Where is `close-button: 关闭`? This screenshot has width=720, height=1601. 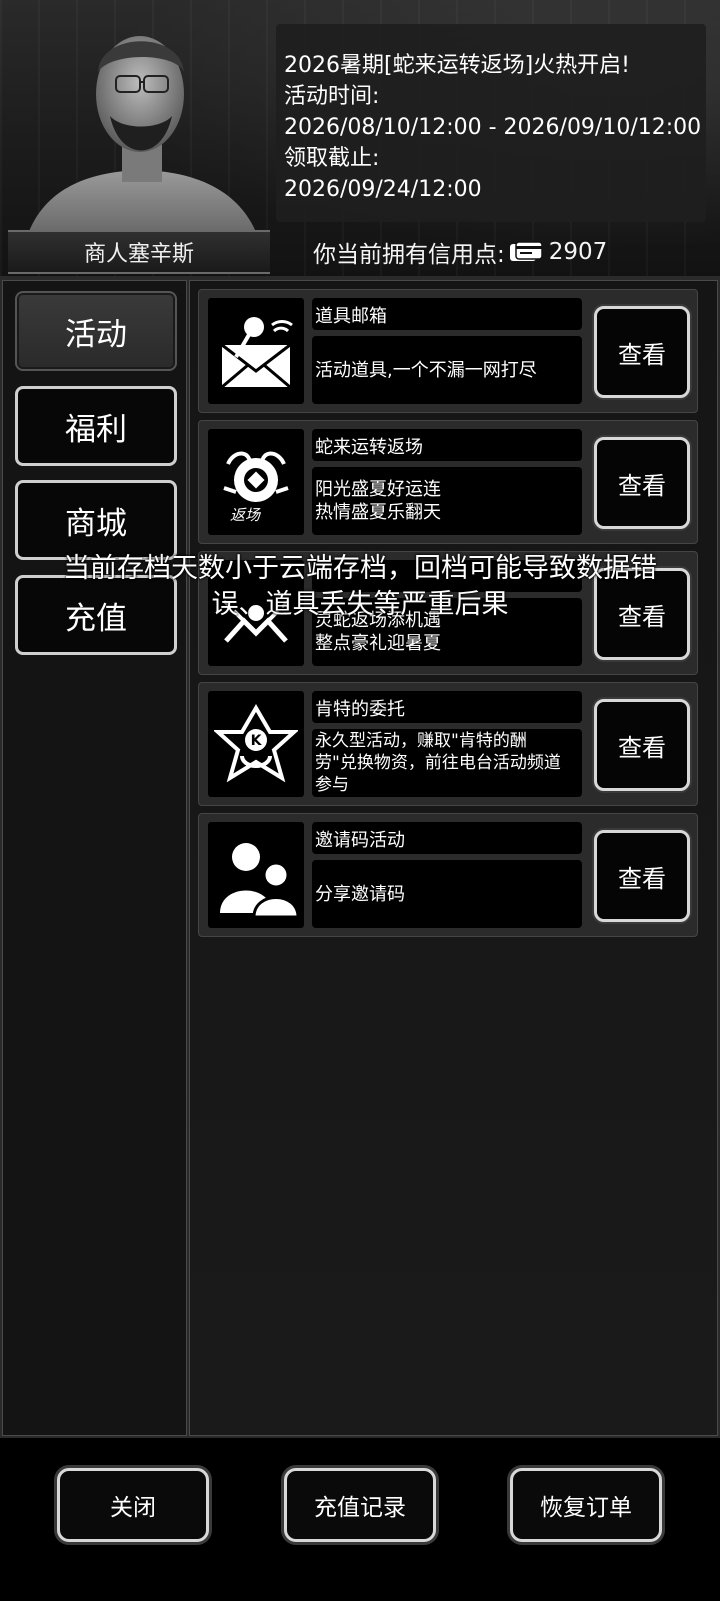 close-button: 关闭 is located at coordinates (133, 1505).